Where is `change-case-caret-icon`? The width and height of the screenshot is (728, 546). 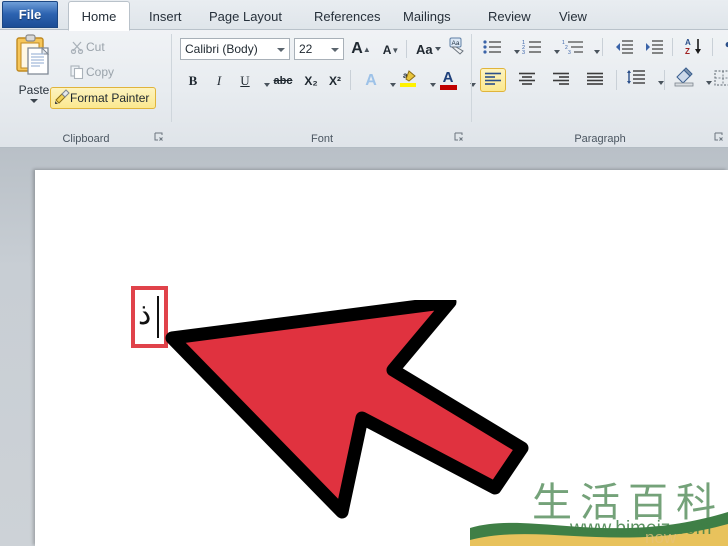
change-case-caret-icon is located at coordinates (437, 49).